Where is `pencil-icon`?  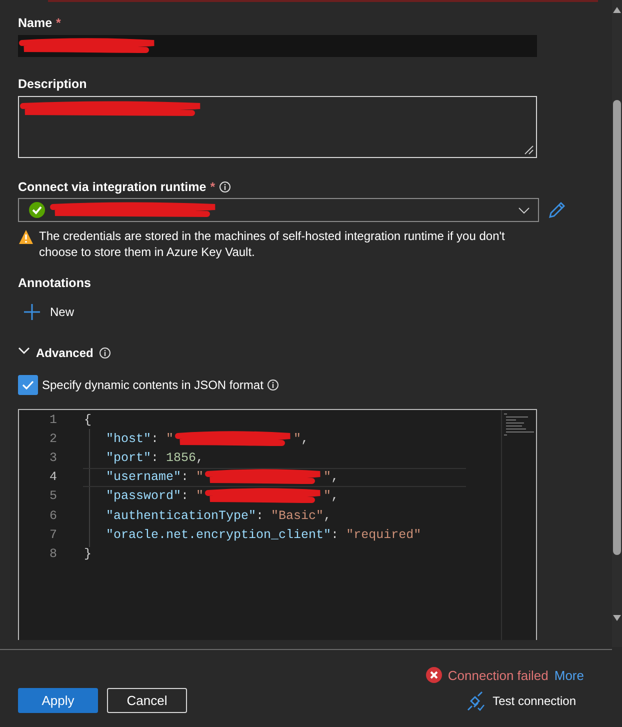 pencil-icon is located at coordinates (557, 210).